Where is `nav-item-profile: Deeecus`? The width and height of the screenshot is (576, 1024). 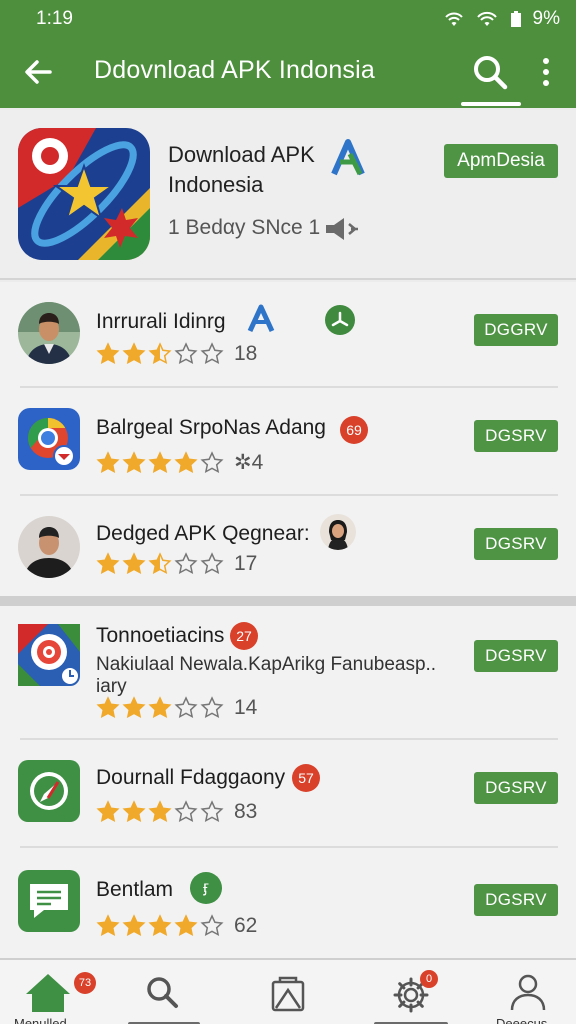
nav-item-profile: Deeecus is located at coordinates (528, 992).